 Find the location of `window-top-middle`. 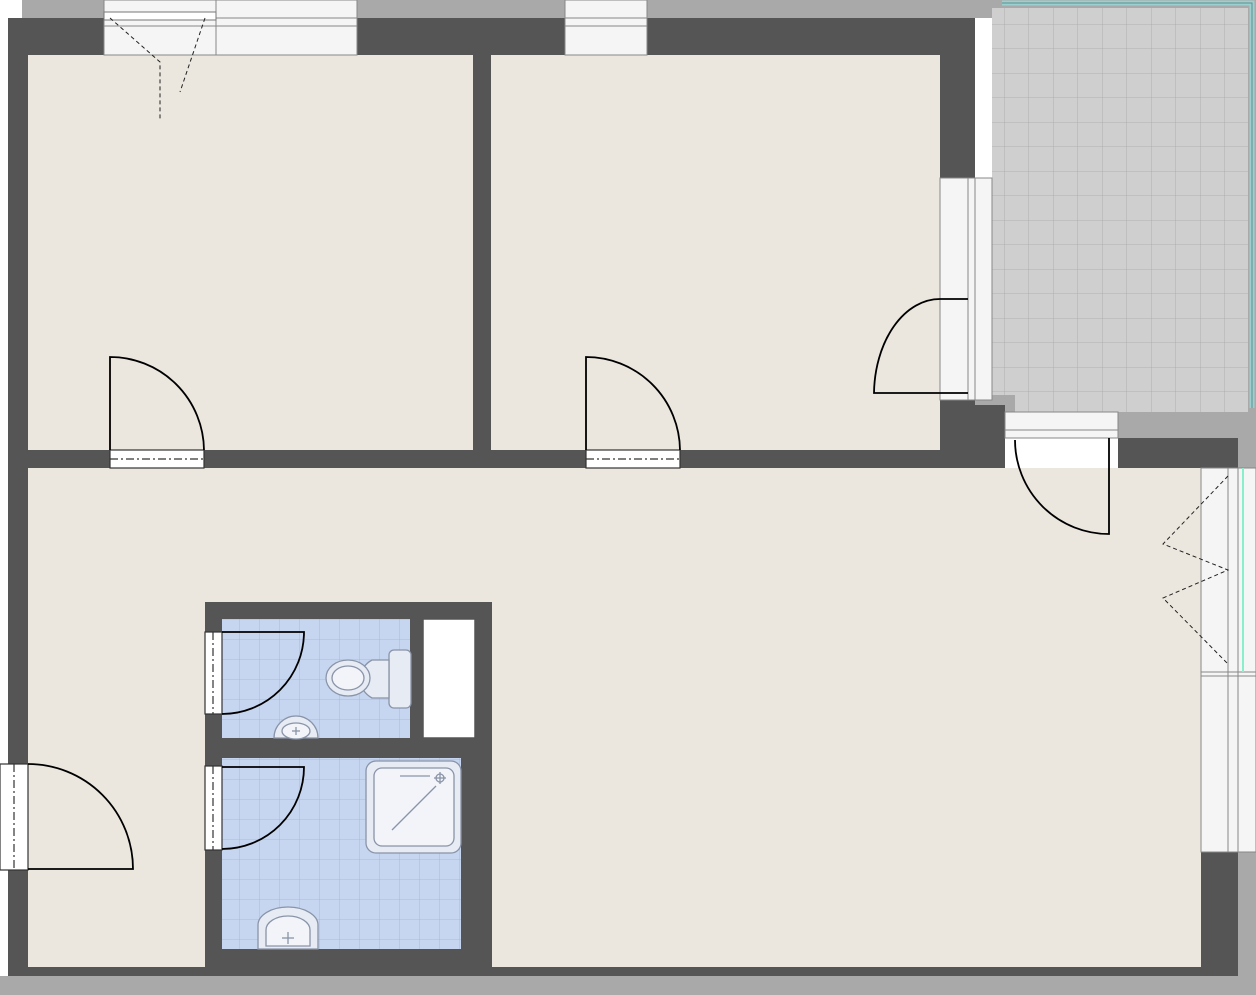

window-top-middle is located at coordinates (606, 28).